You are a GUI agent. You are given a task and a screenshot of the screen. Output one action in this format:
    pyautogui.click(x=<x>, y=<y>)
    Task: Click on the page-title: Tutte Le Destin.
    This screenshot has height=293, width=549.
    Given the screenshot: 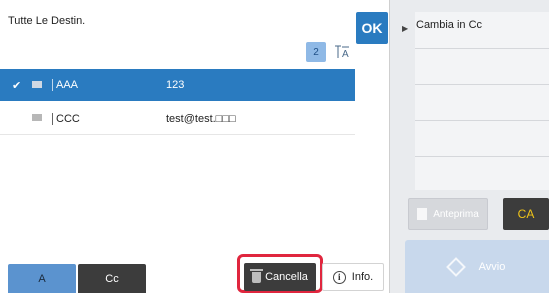 What is the action you would take?
    pyautogui.click(x=47, y=21)
    